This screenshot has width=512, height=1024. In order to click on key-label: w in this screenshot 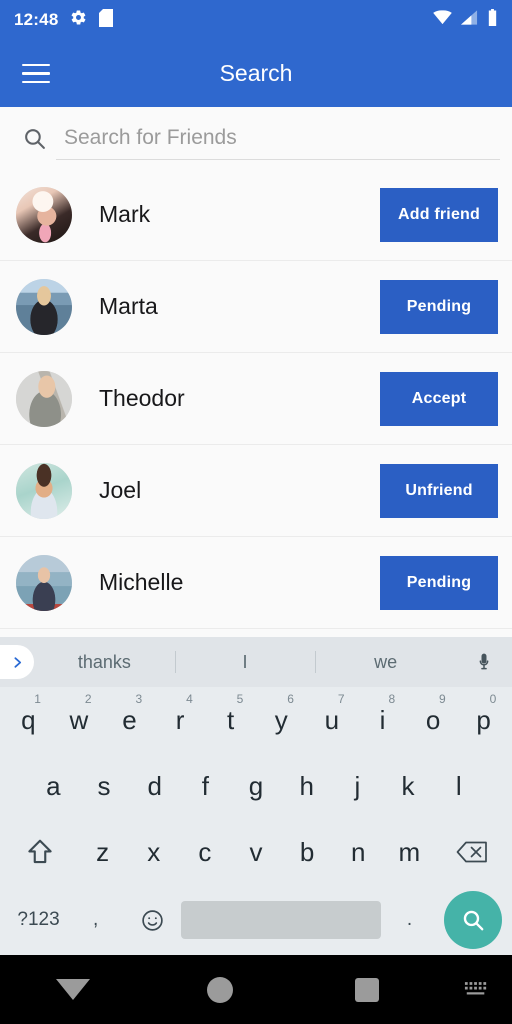, I will do `click(79, 719)`.